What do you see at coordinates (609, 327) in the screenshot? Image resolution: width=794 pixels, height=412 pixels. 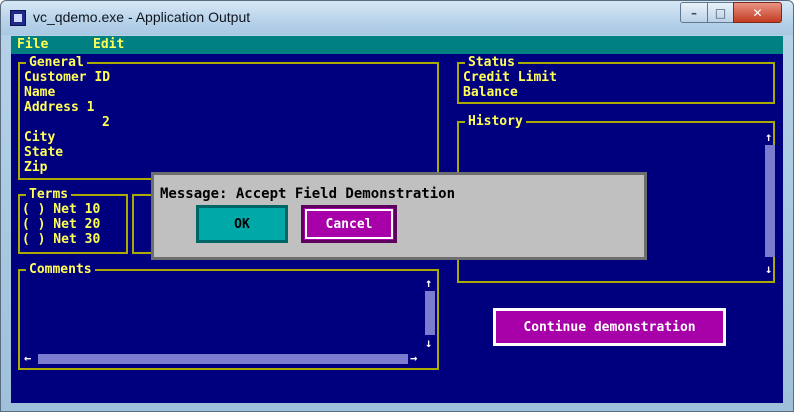 I see `continue-demonstration-button: Continue demonstration` at bounding box center [609, 327].